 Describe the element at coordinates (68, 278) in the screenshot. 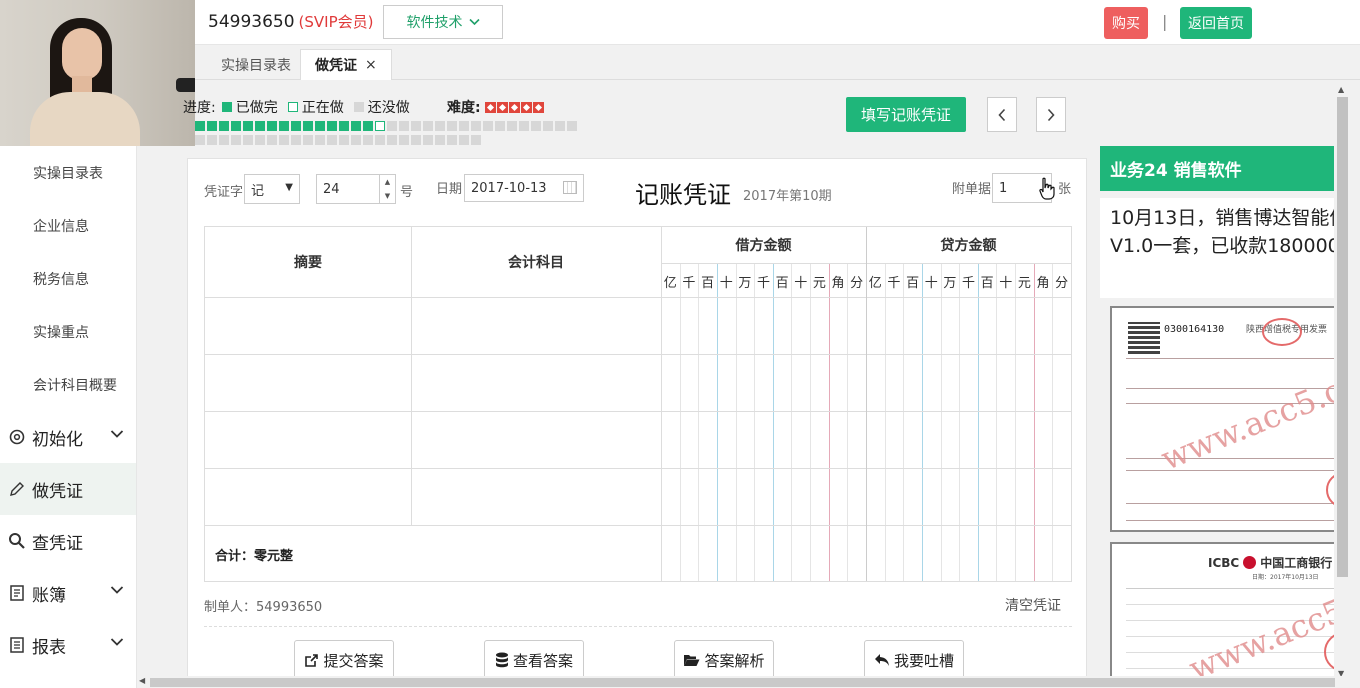

I see `sidebar-item-tax-info: 税务信息` at that location.